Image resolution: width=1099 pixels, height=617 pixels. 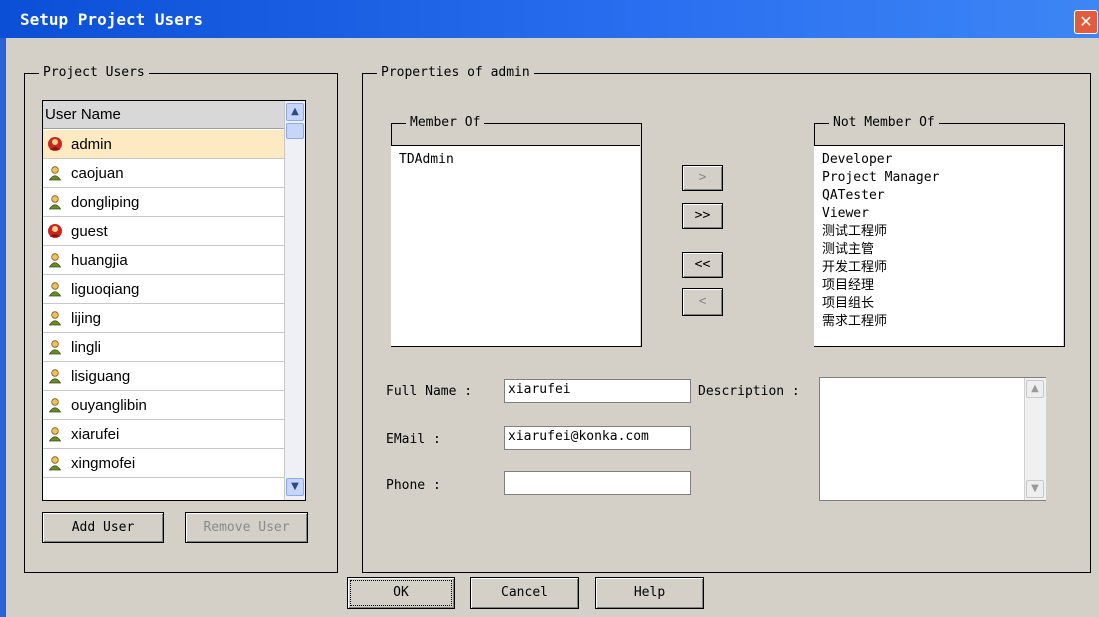 What do you see at coordinates (163, 144) in the screenshot?
I see `user-row: admin` at bounding box center [163, 144].